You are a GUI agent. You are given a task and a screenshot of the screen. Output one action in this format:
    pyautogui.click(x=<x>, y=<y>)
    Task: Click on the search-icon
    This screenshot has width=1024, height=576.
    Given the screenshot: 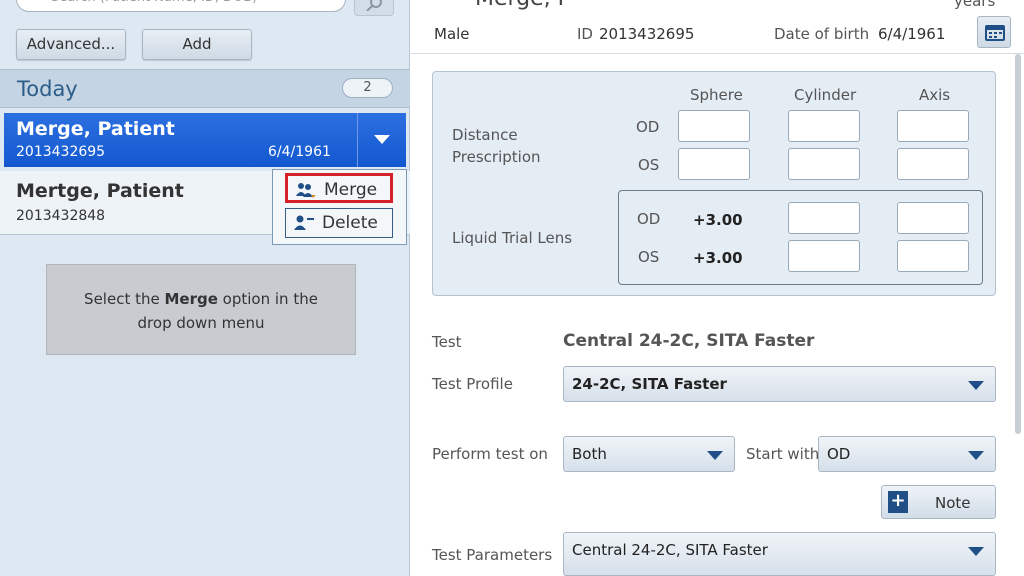 What is the action you would take?
    pyautogui.click(x=374, y=5)
    